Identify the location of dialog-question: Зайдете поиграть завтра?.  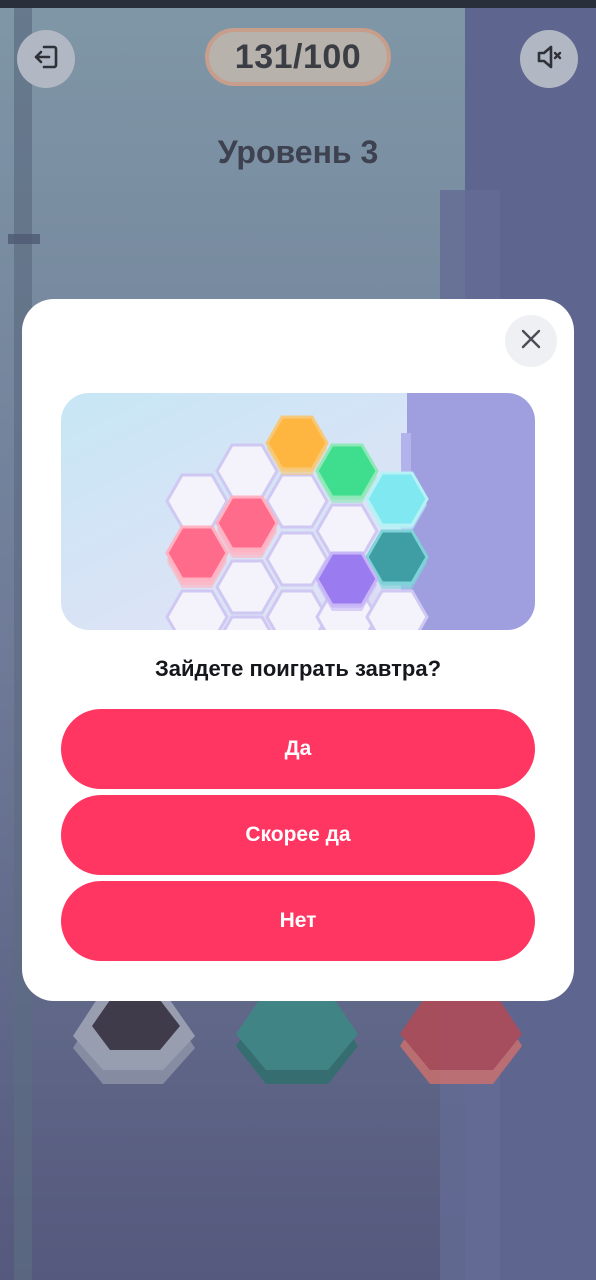
(298, 668).